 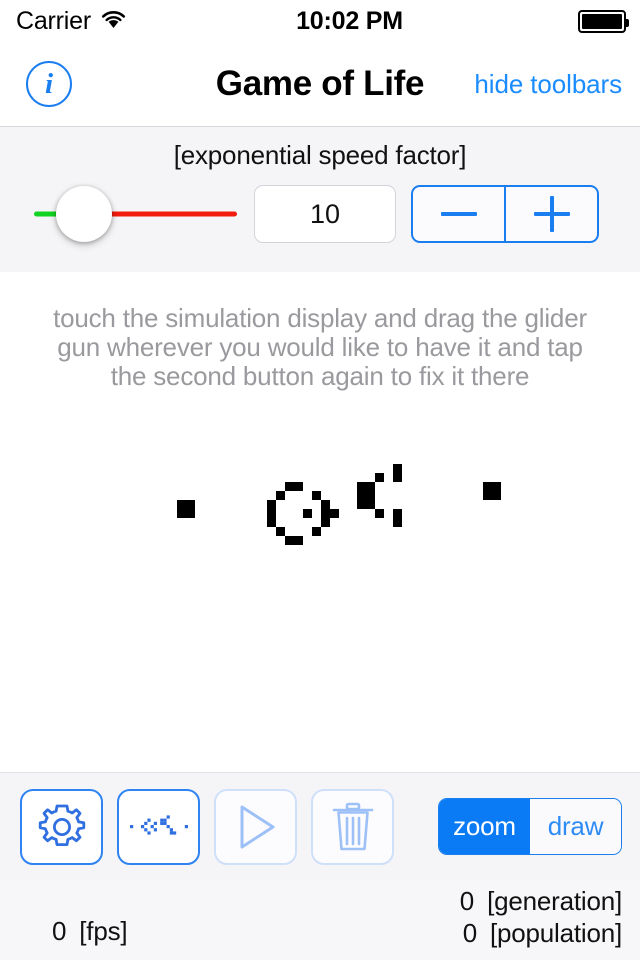 I want to click on clear-button, so click(x=352, y=826).